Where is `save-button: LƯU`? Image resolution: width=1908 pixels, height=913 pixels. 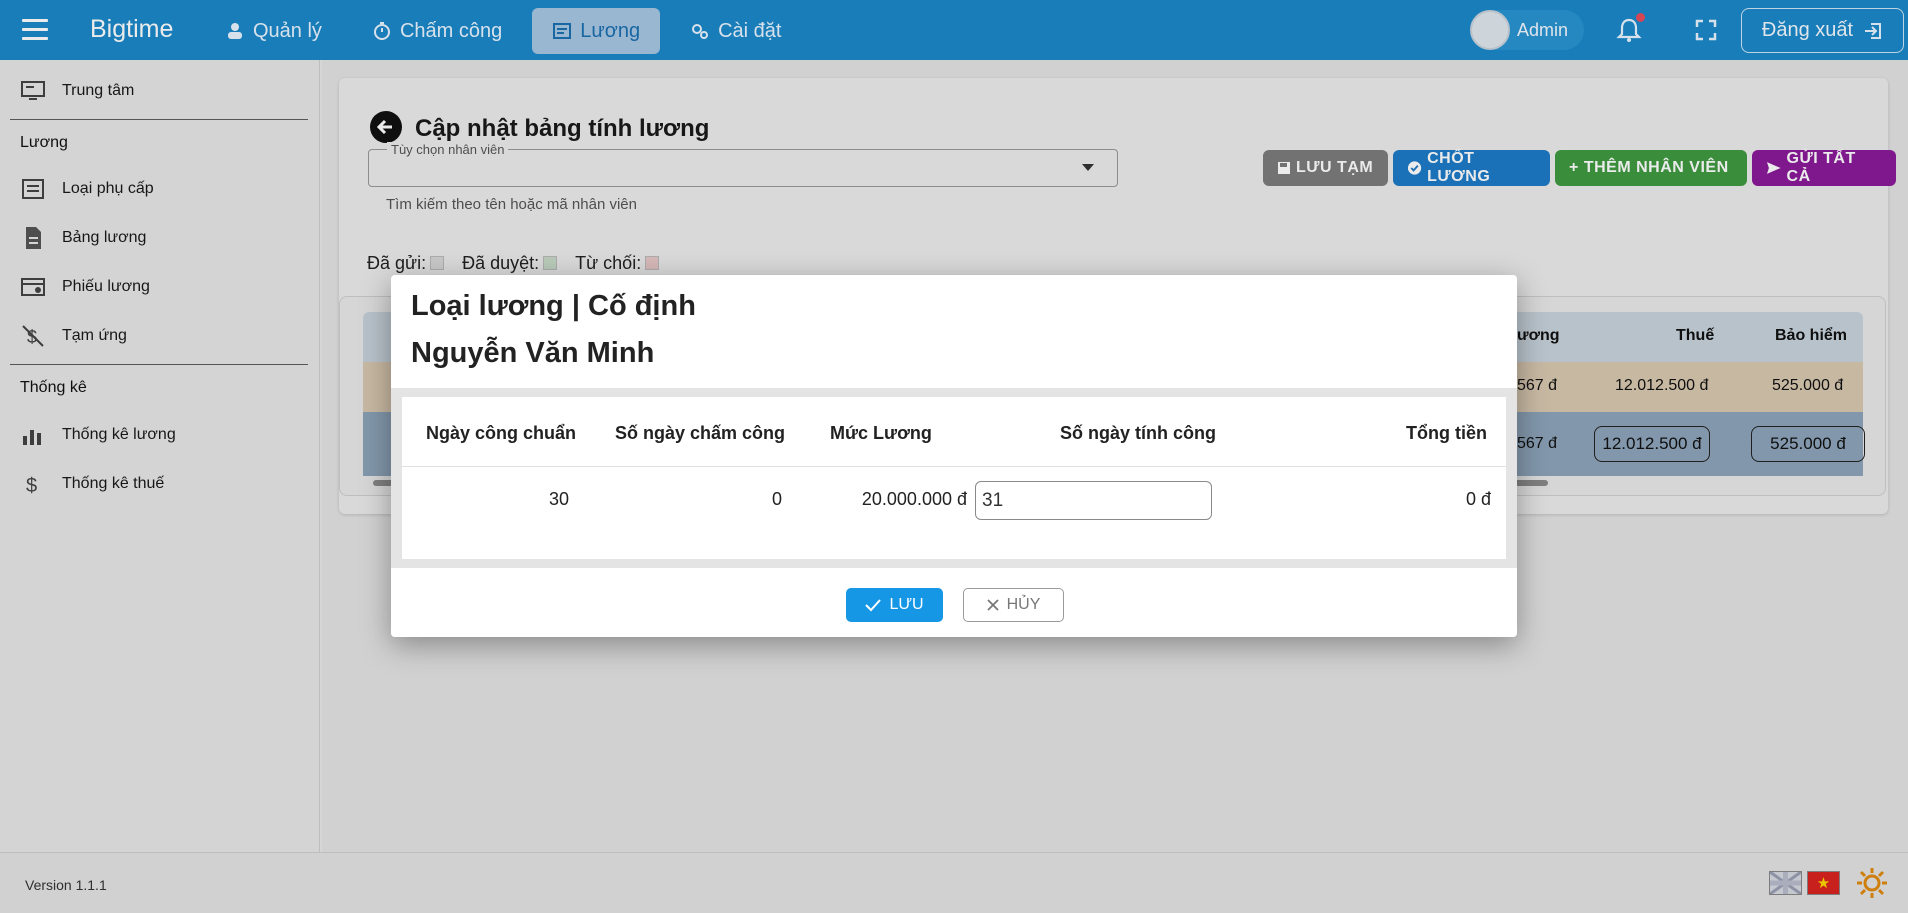 save-button: LƯU is located at coordinates (894, 605).